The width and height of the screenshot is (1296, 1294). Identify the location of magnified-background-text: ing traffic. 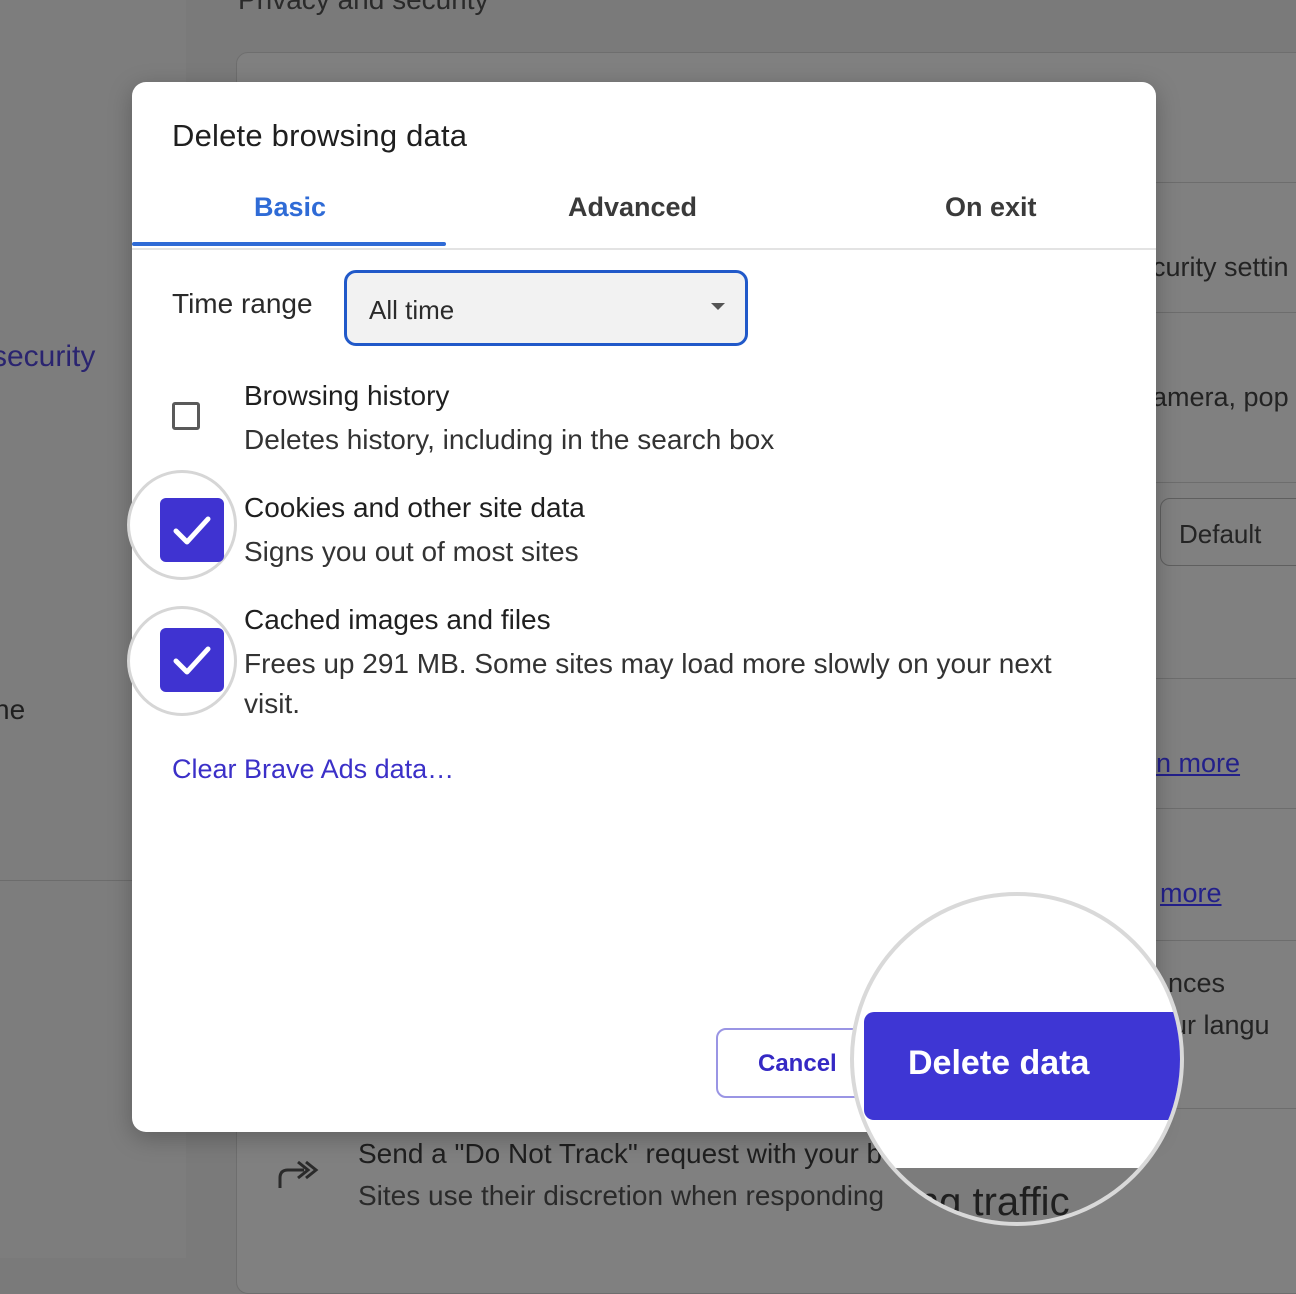
(989, 1202).